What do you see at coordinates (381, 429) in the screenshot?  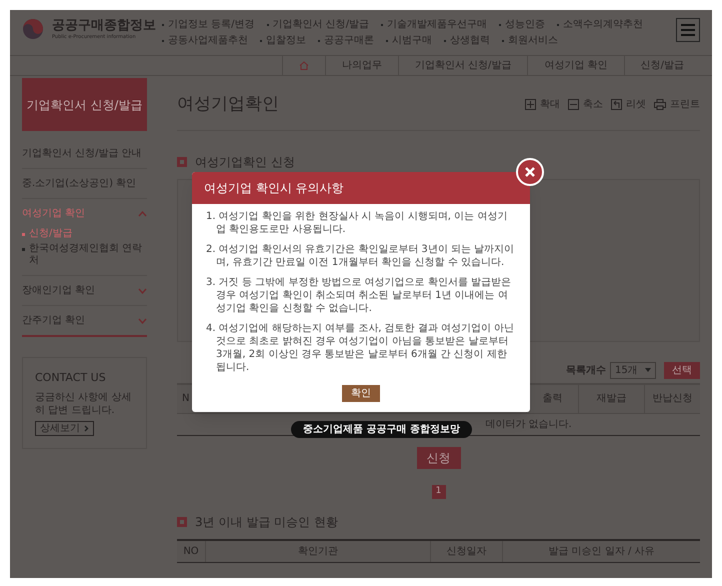 I see `tooltip: 중소기업제품 공공구매 종합정보망` at bounding box center [381, 429].